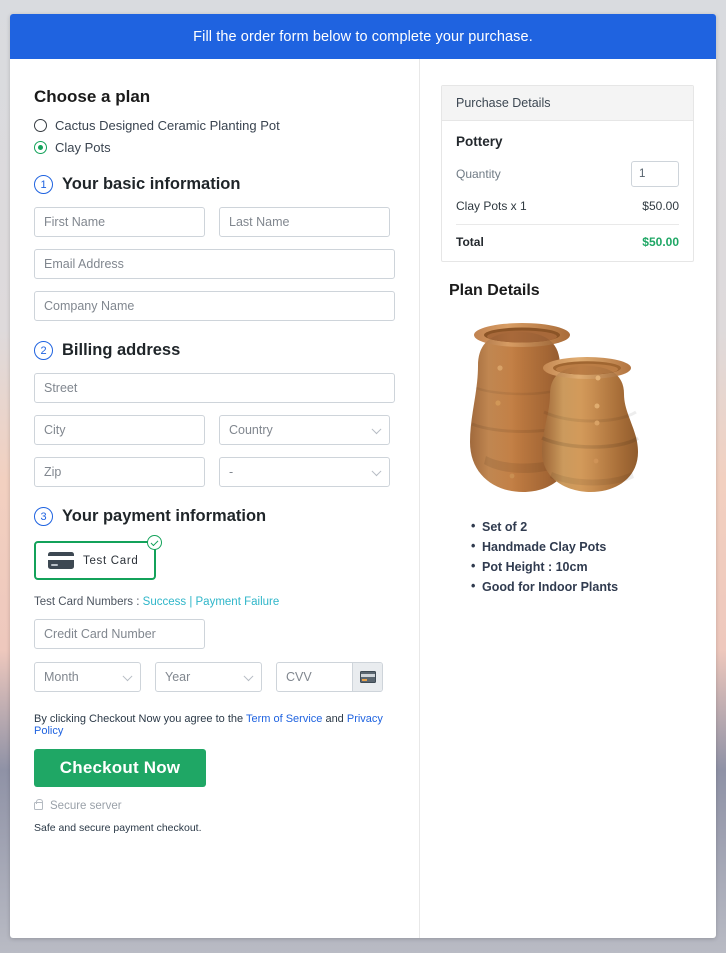 The height and width of the screenshot is (953, 726). I want to click on step-3-number: 3, so click(43, 516).